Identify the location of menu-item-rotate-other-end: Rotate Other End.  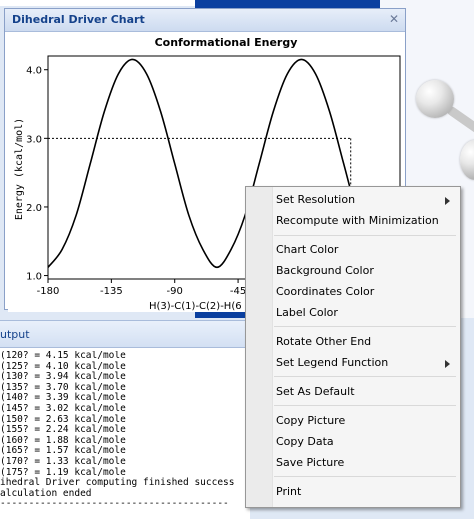
(365, 342).